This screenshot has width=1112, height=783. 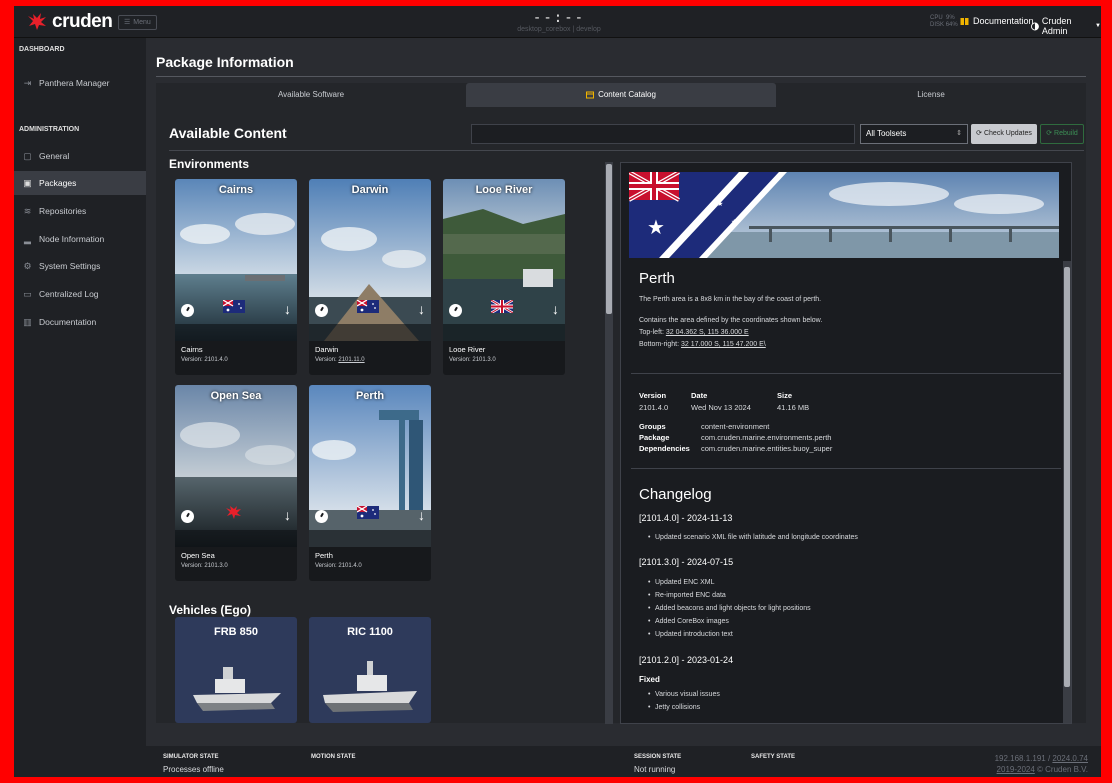 I want to click on package-key: Package, so click(x=654, y=437).